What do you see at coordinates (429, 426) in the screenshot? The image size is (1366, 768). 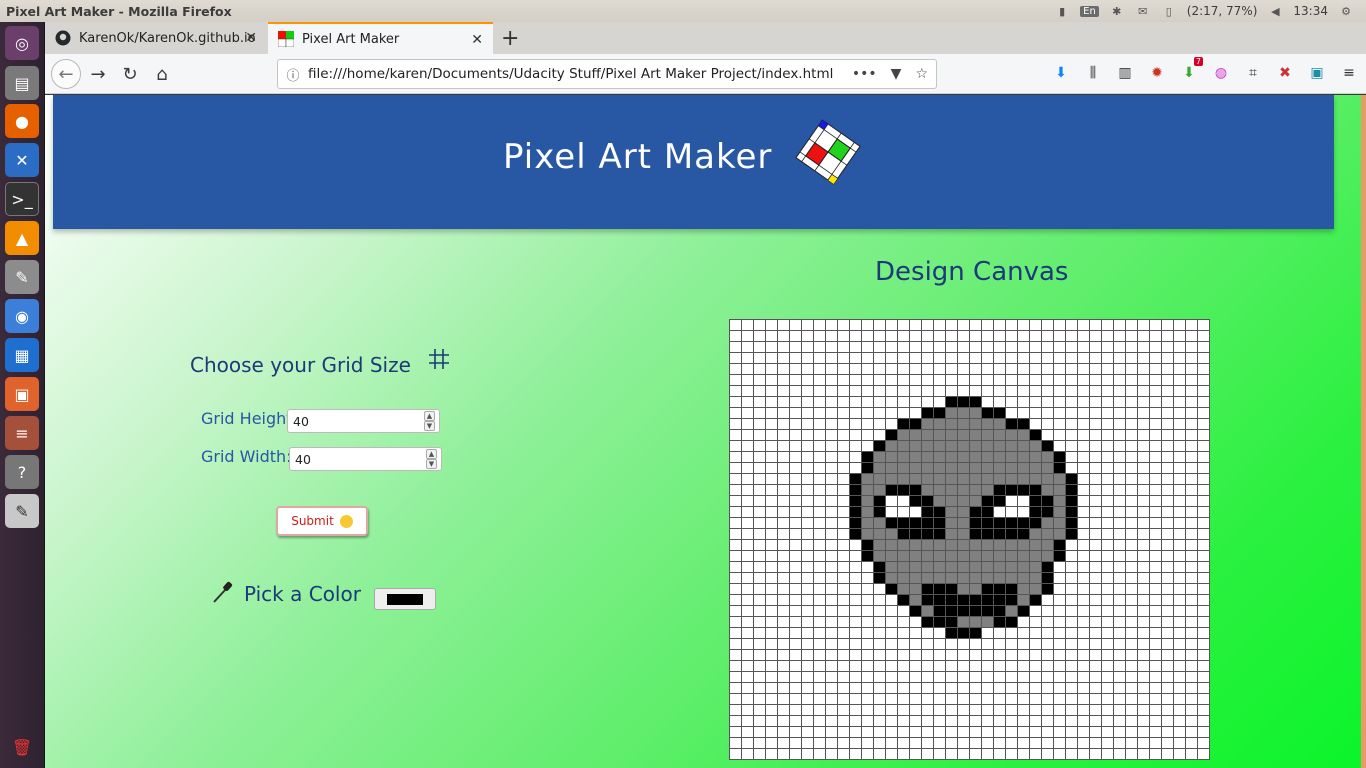 I see `step-down-icon: ▼` at bounding box center [429, 426].